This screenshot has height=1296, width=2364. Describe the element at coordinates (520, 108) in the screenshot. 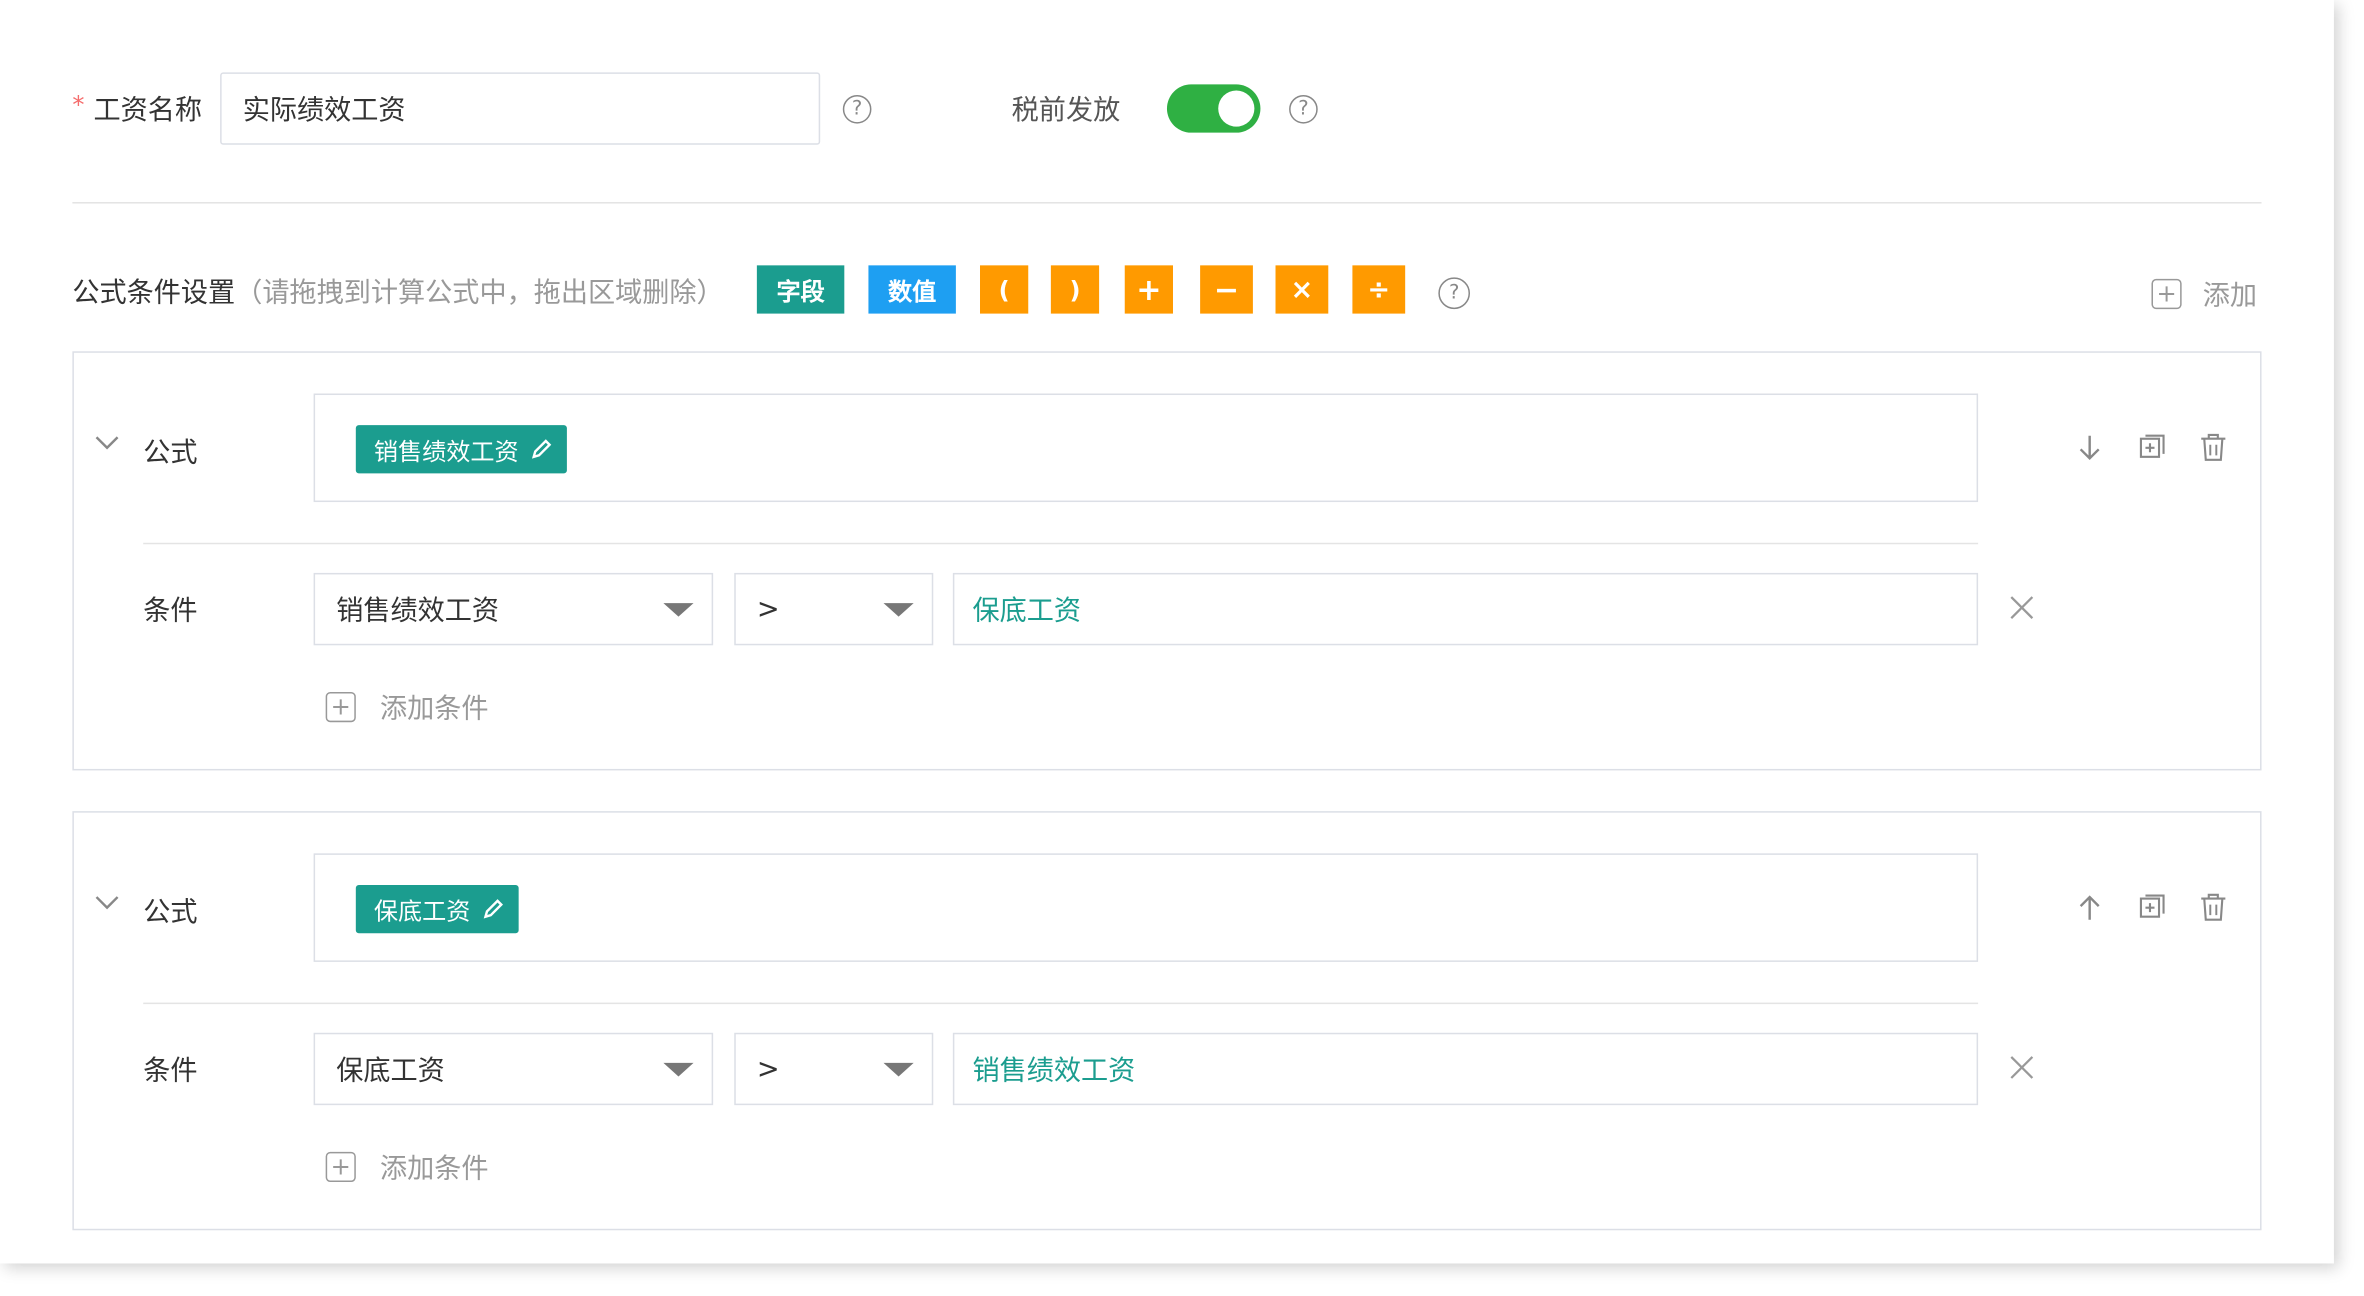

I see `salary-name-input: 实际绩效工资` at that location.